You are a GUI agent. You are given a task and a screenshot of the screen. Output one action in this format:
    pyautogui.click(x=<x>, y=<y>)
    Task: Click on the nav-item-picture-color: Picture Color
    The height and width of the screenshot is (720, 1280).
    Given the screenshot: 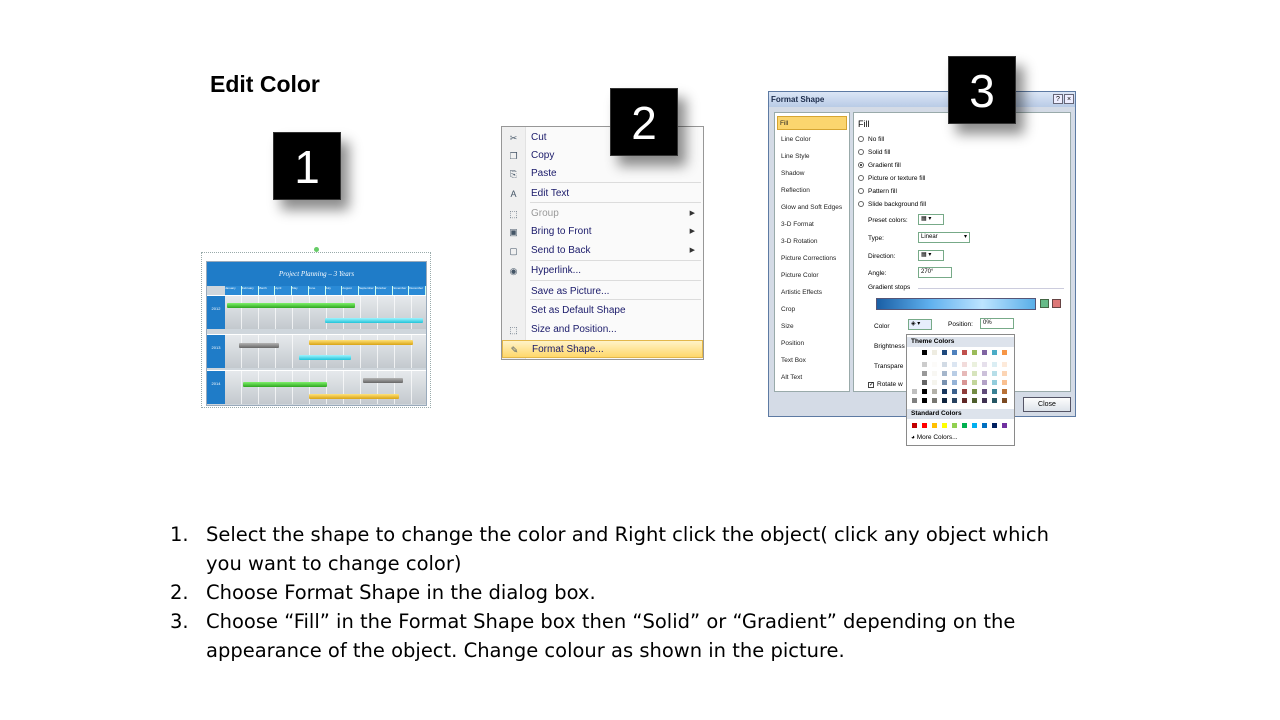 What is the action you would take?
    pyautogui.click(x=814, y=276)
    